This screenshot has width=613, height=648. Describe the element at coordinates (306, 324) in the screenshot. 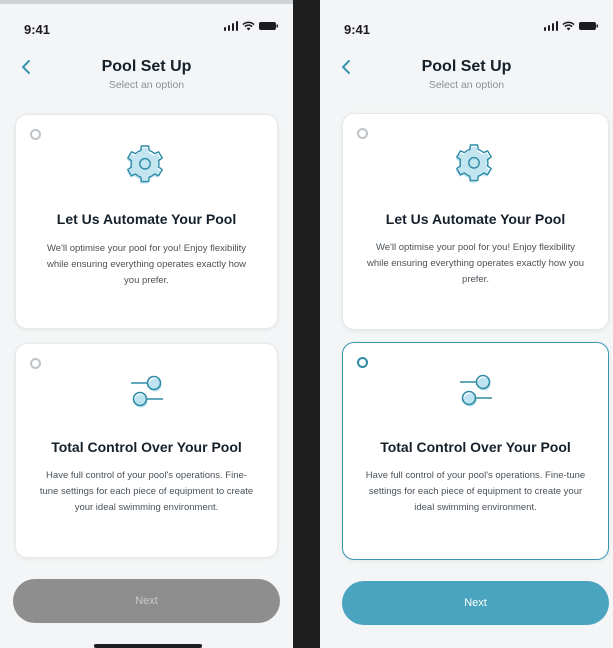

I see `screen-divider` at that location.